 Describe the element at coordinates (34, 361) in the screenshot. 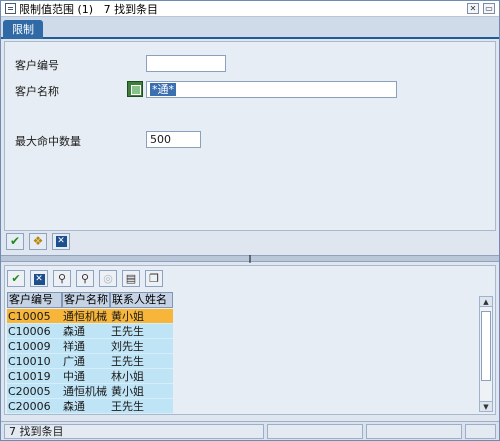

I see `cell-customer-no: C10010` at that location.